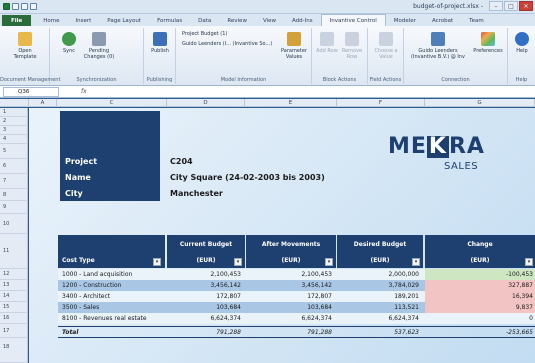 The image size is (535, 363). I want to click on tab-file: File, so click(17, 20).